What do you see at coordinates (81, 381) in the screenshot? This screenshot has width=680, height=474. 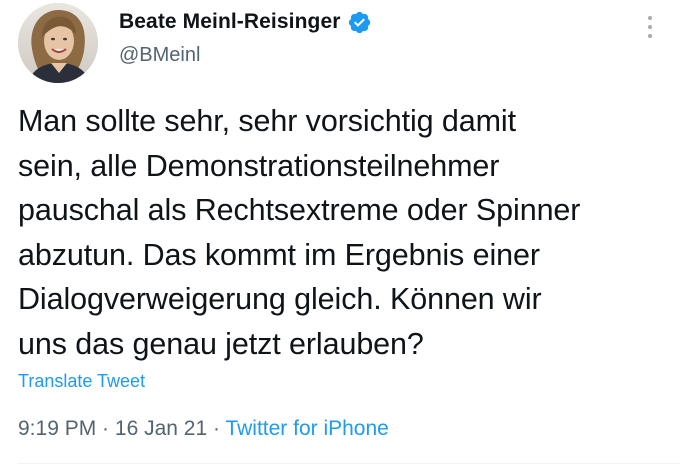 I see `translate-tweet-link: Translate Tweet` at bounding box center [81, 381].